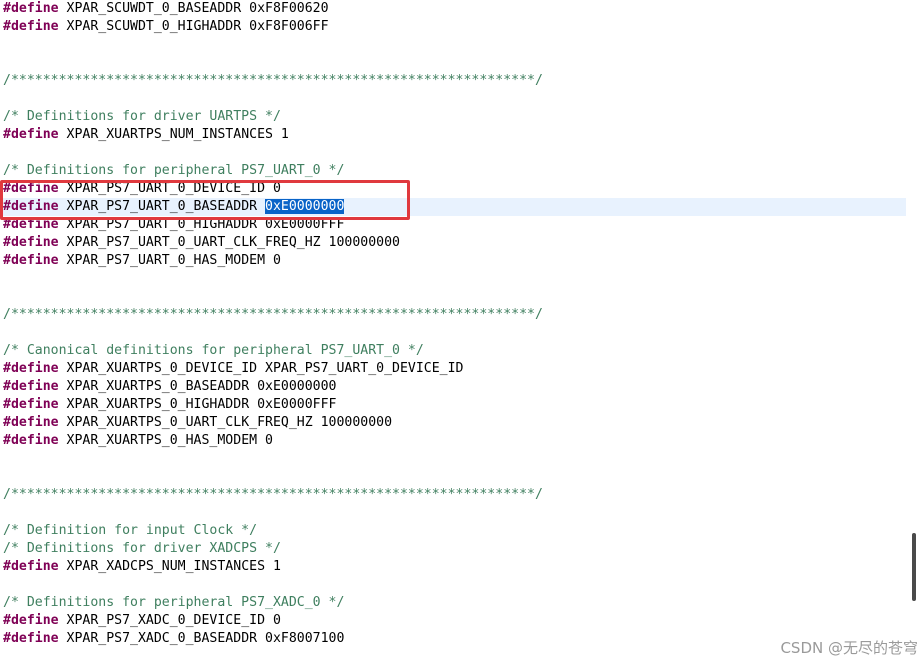 This screenshot has width=922, height=663. What do you see at coordinates (193, 8) in the screenshot?
I see `define-body: XPAR_SCUWDT_0_BASEADDR 0xF8F00620` at bounding box center [193, 8].